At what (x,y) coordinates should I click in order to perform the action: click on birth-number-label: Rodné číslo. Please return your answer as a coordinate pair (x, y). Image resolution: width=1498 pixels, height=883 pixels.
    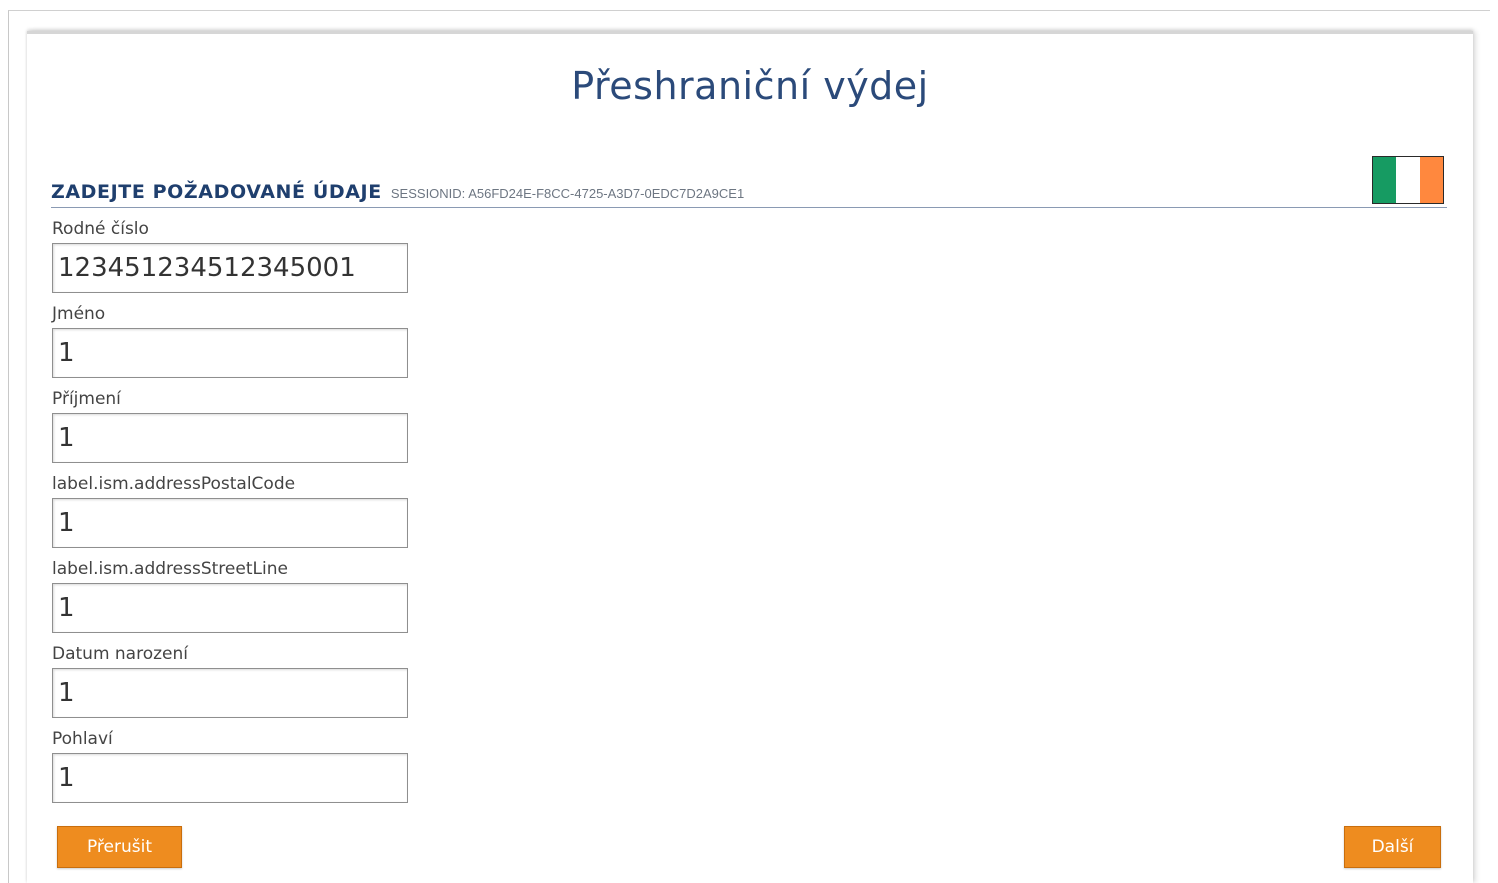
    Looking at the image, I should click on (100, 229).